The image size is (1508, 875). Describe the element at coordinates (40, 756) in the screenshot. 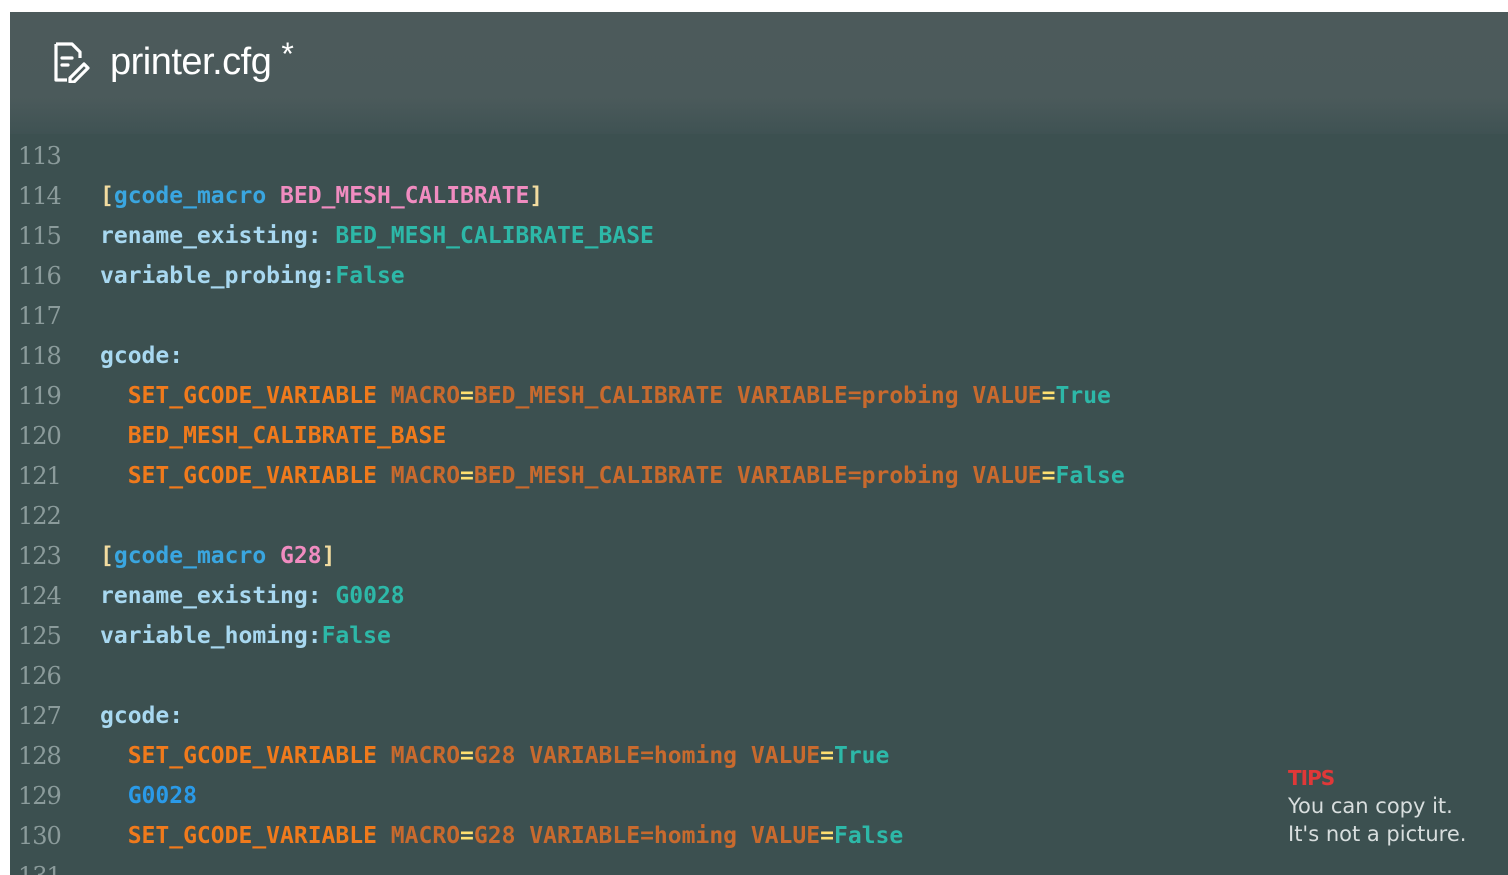

I see `line-number: 128` at that location.